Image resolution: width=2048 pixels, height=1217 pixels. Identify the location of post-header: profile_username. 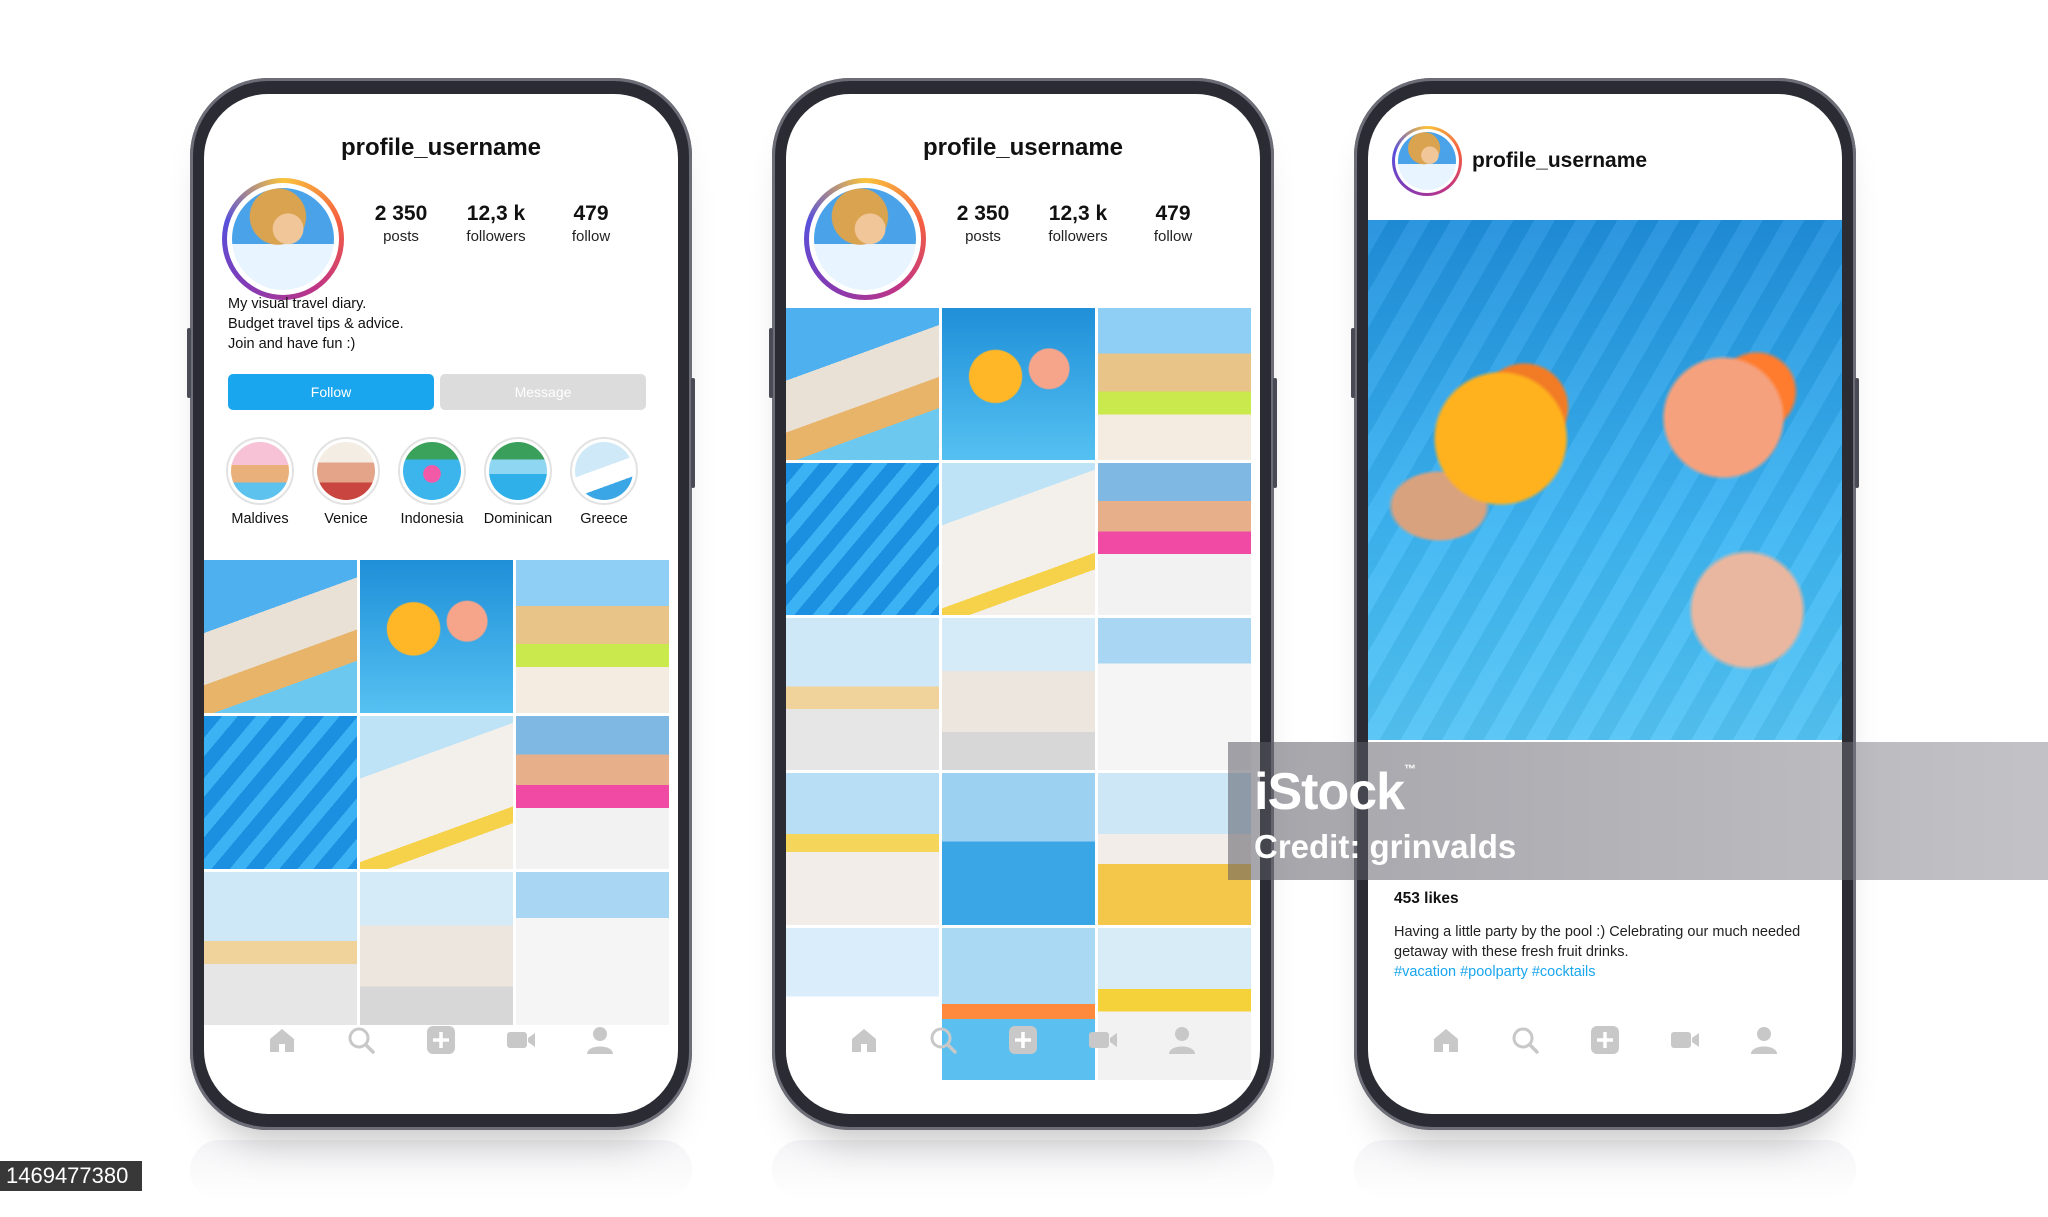
(1519, 161).